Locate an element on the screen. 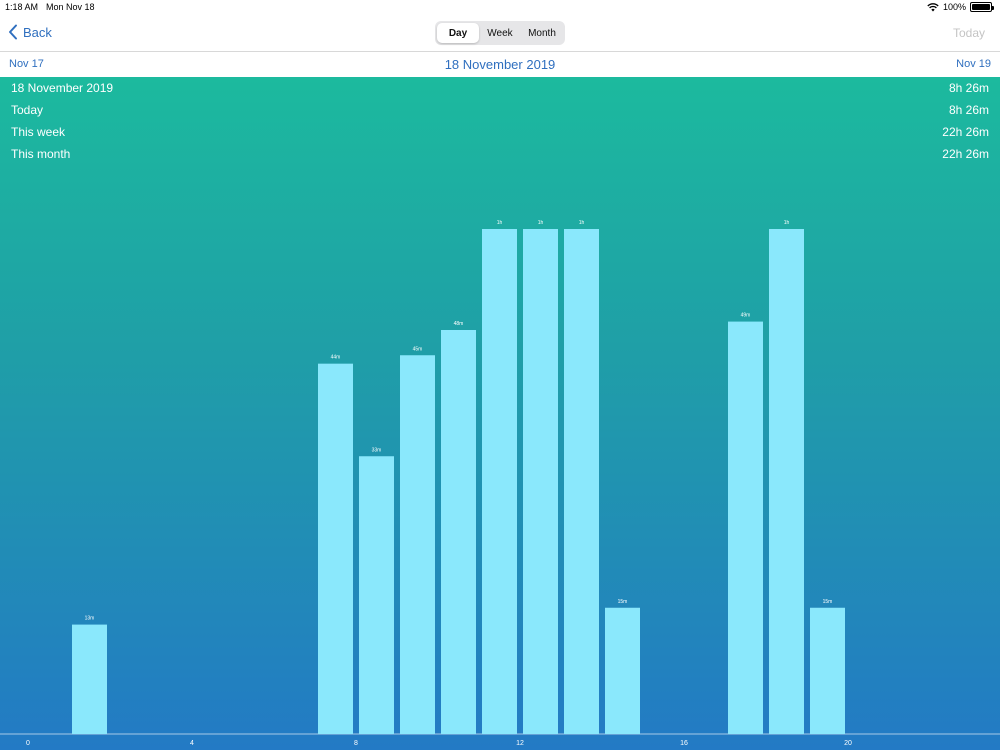 The image size is (1000, 750). period-segmented-control: Day Week Month is located at coordinates (500, 33).